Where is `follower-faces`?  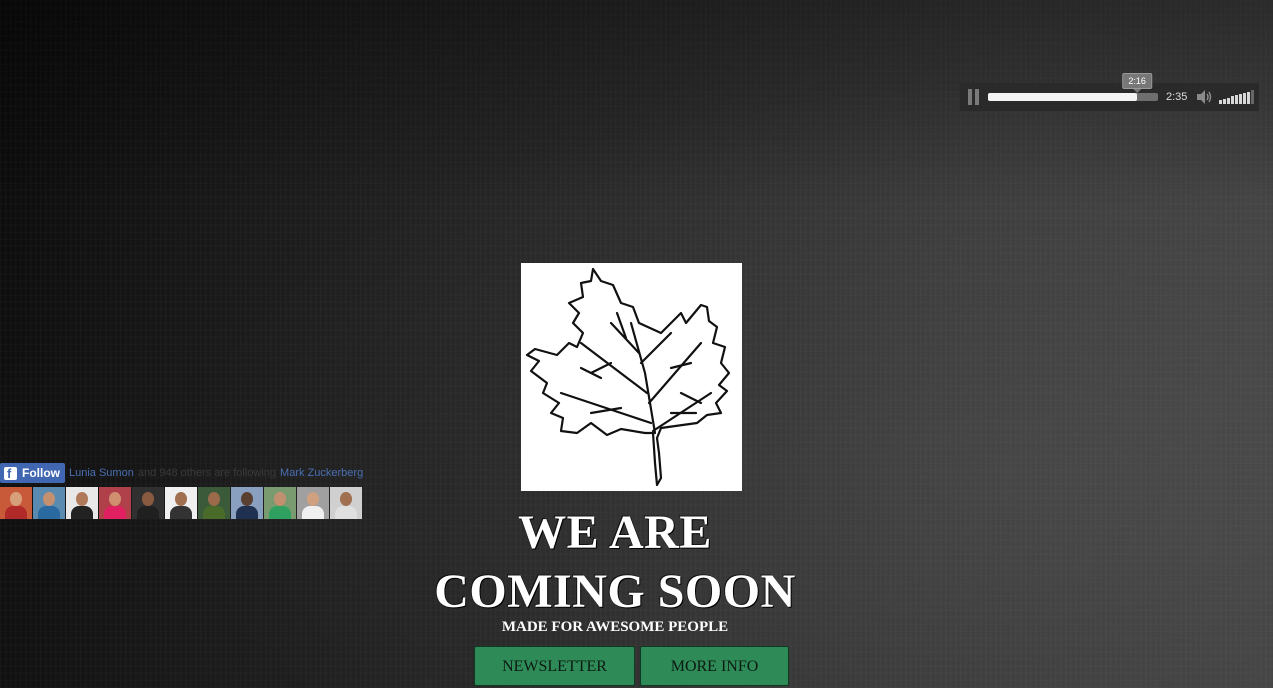
follower-faces is located at coordinates (181, 503).